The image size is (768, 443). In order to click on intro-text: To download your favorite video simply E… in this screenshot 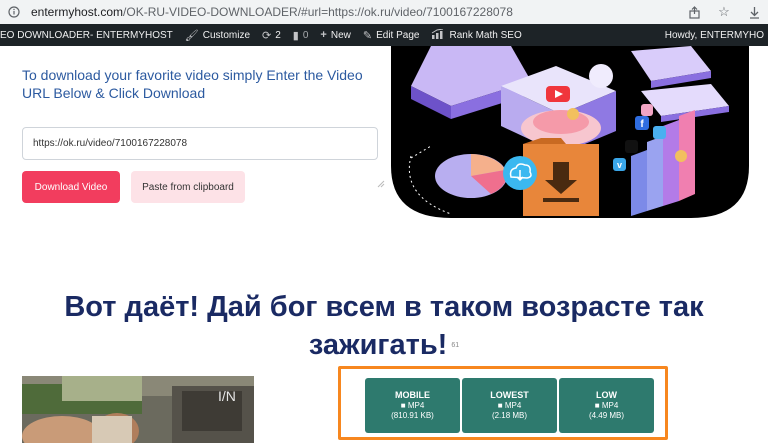, I will do `click(192, 84)`.